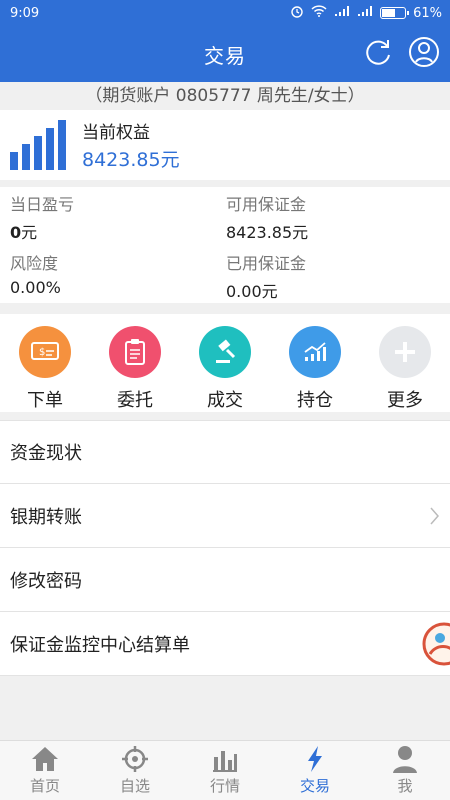 This screenshot has width=450, height=800. I want to click on quick-actions: $ 下单 委托 成交 持仓 更多, so click(225, 363).